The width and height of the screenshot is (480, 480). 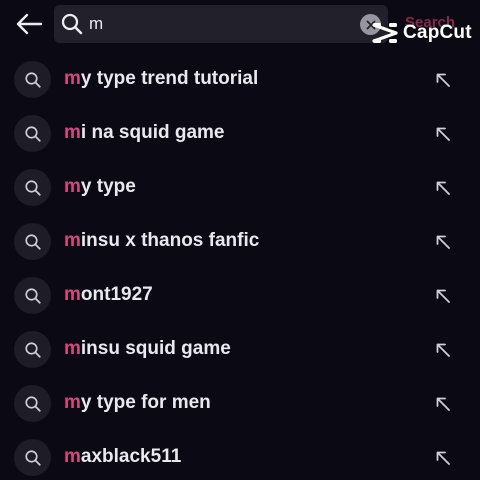 I want to click on suggestion-rest-text: ont1927, so click(x=116, y=294).